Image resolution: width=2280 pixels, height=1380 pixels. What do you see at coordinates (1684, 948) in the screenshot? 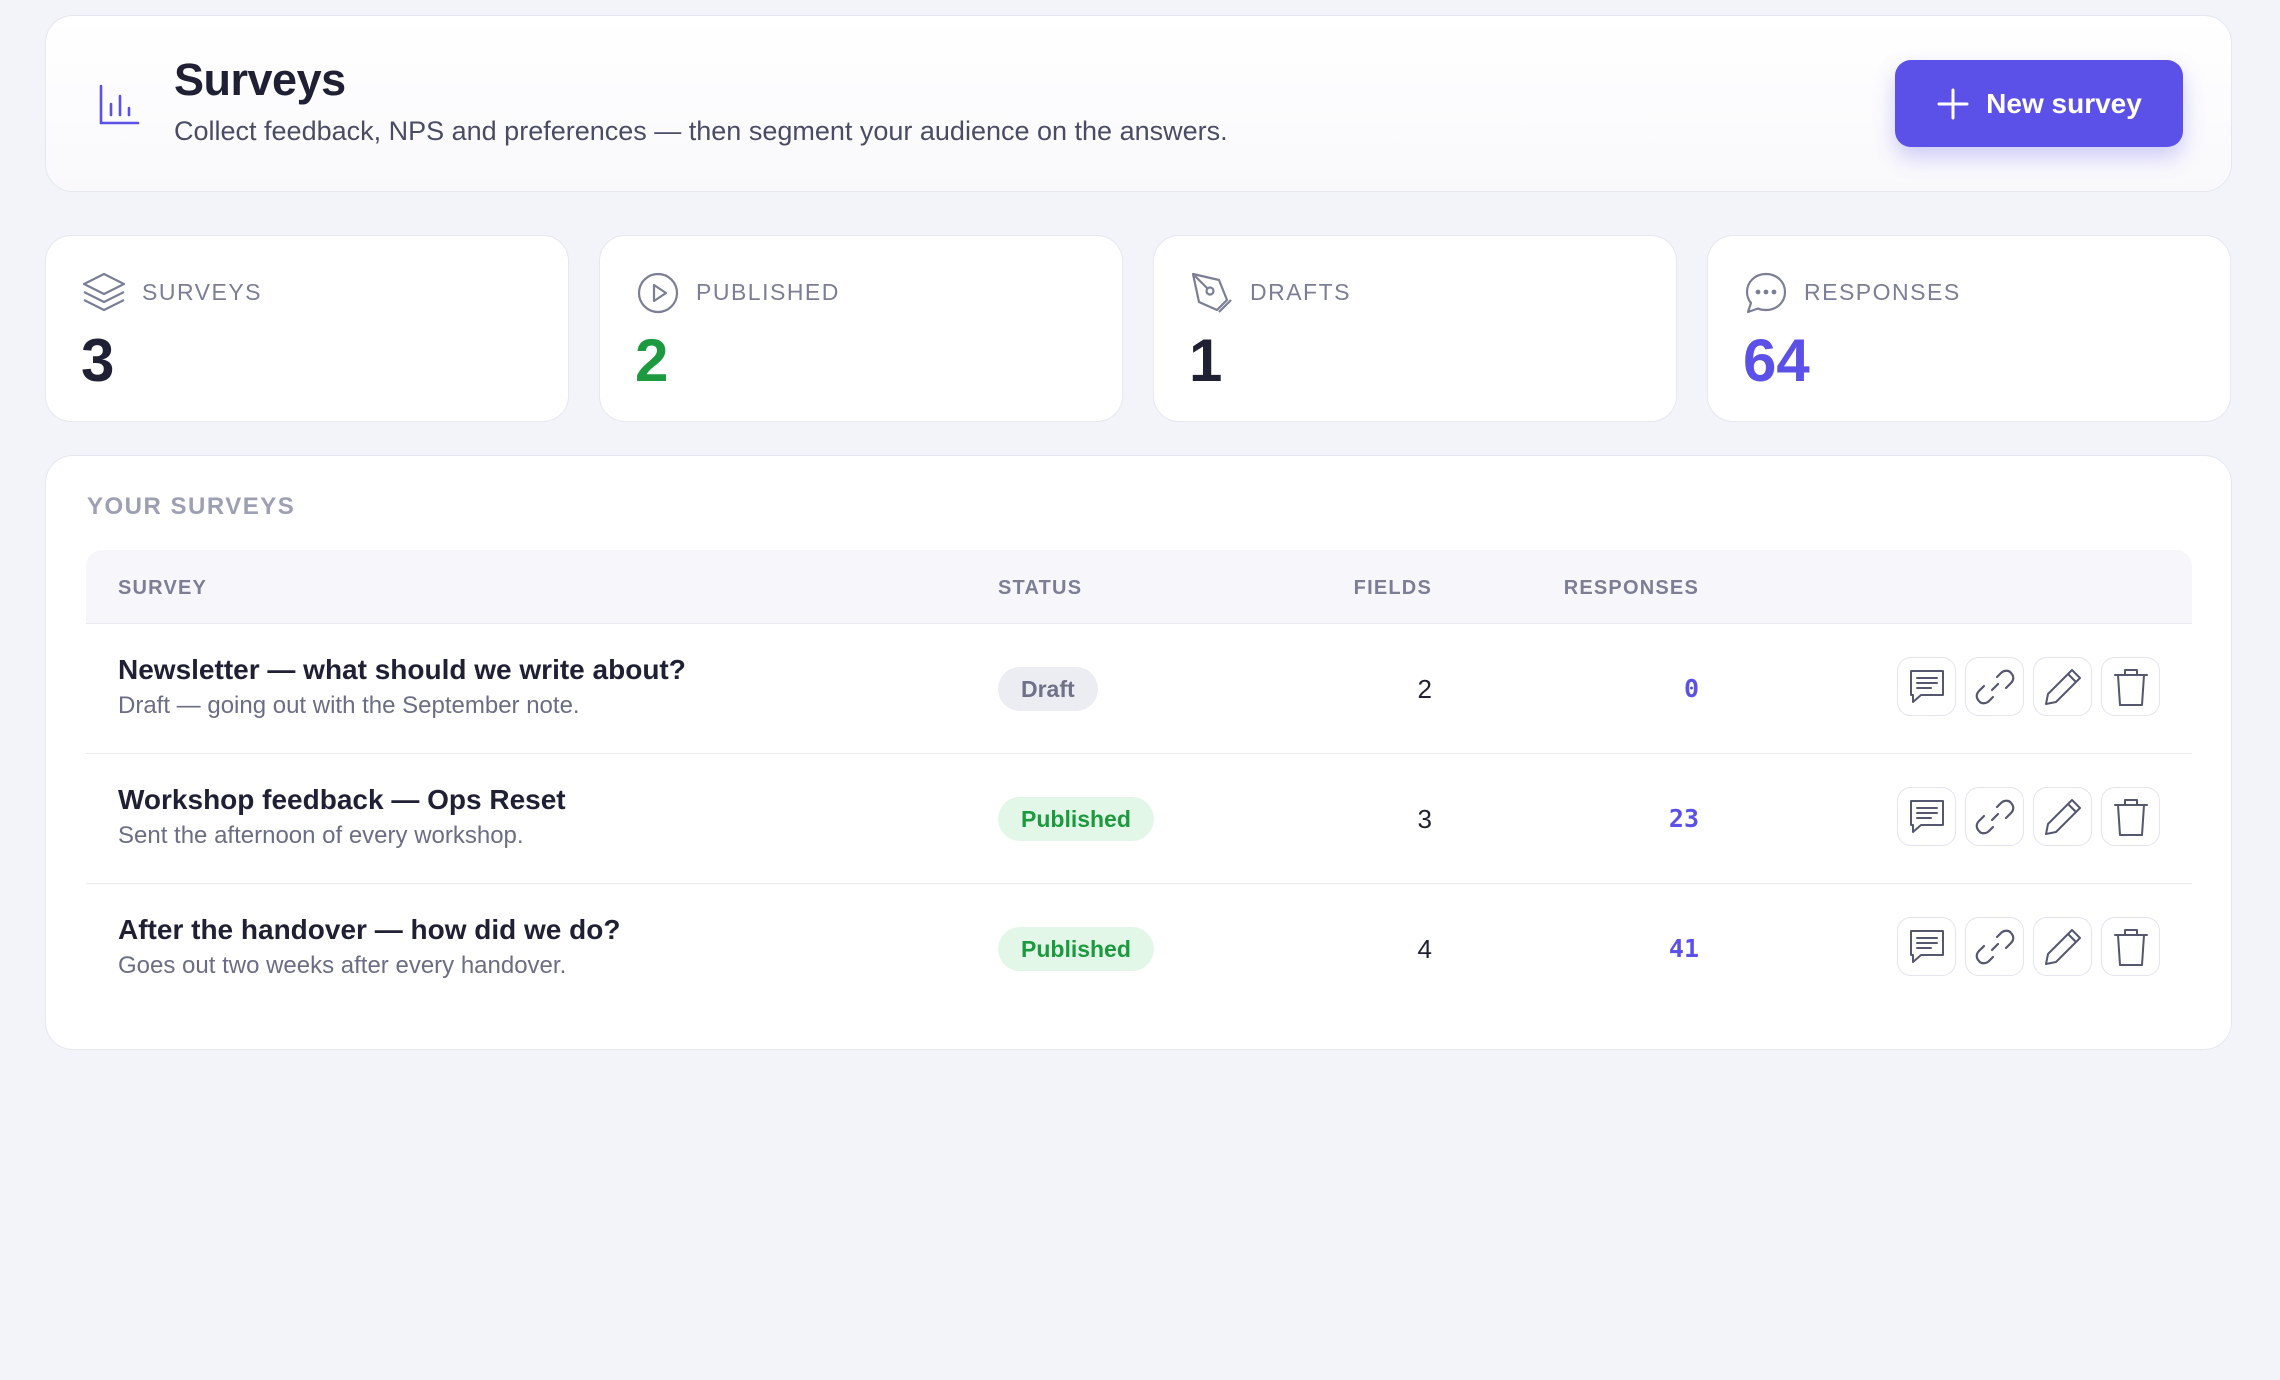
I see `responses-count: 41` at bounding box center [1684, 948].